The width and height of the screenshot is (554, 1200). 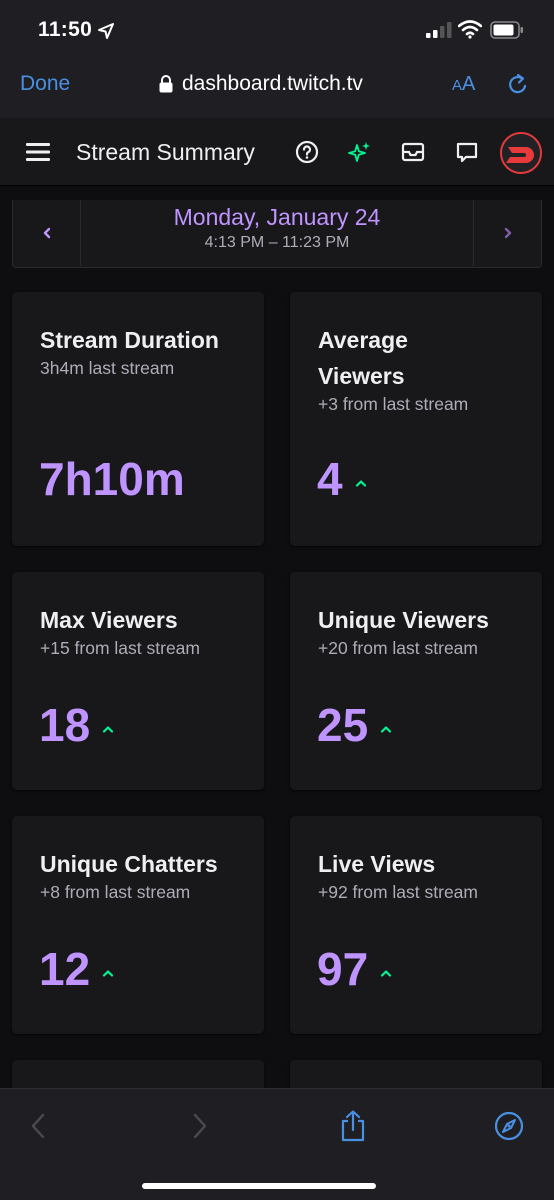 I want to click on stat-value: 4, so click(x=342, y=479).